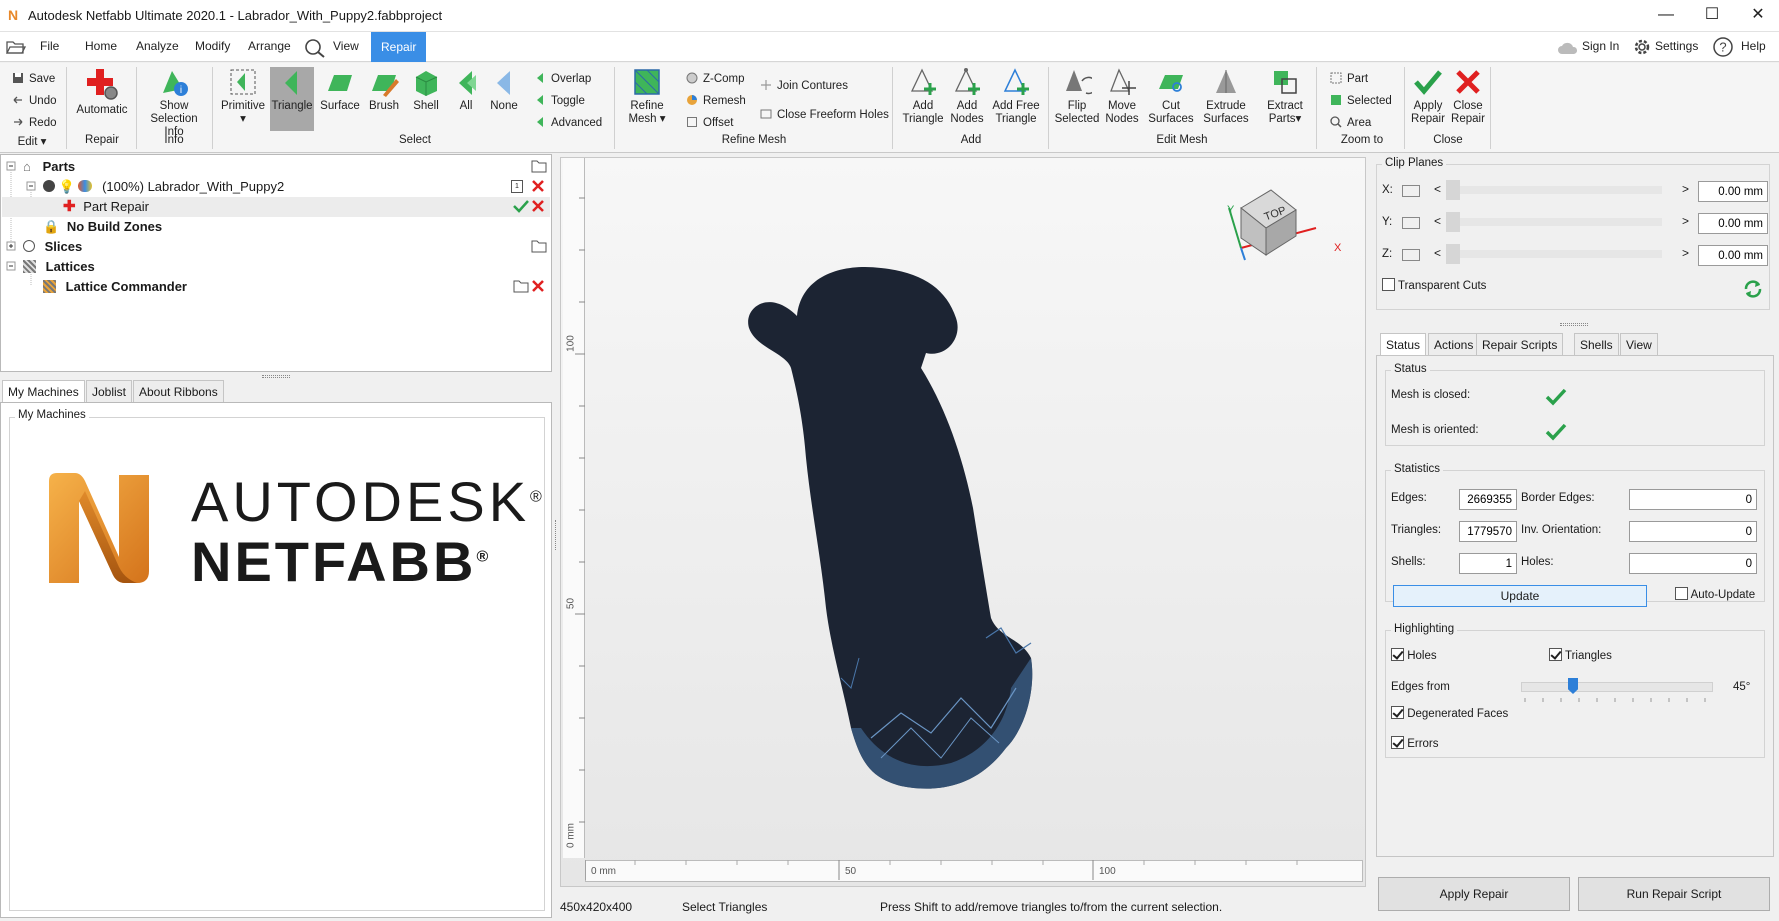  Describe the element at coordinates (52, 247) in the screenshot. I see `tree-item-slices: Slices` at that location.